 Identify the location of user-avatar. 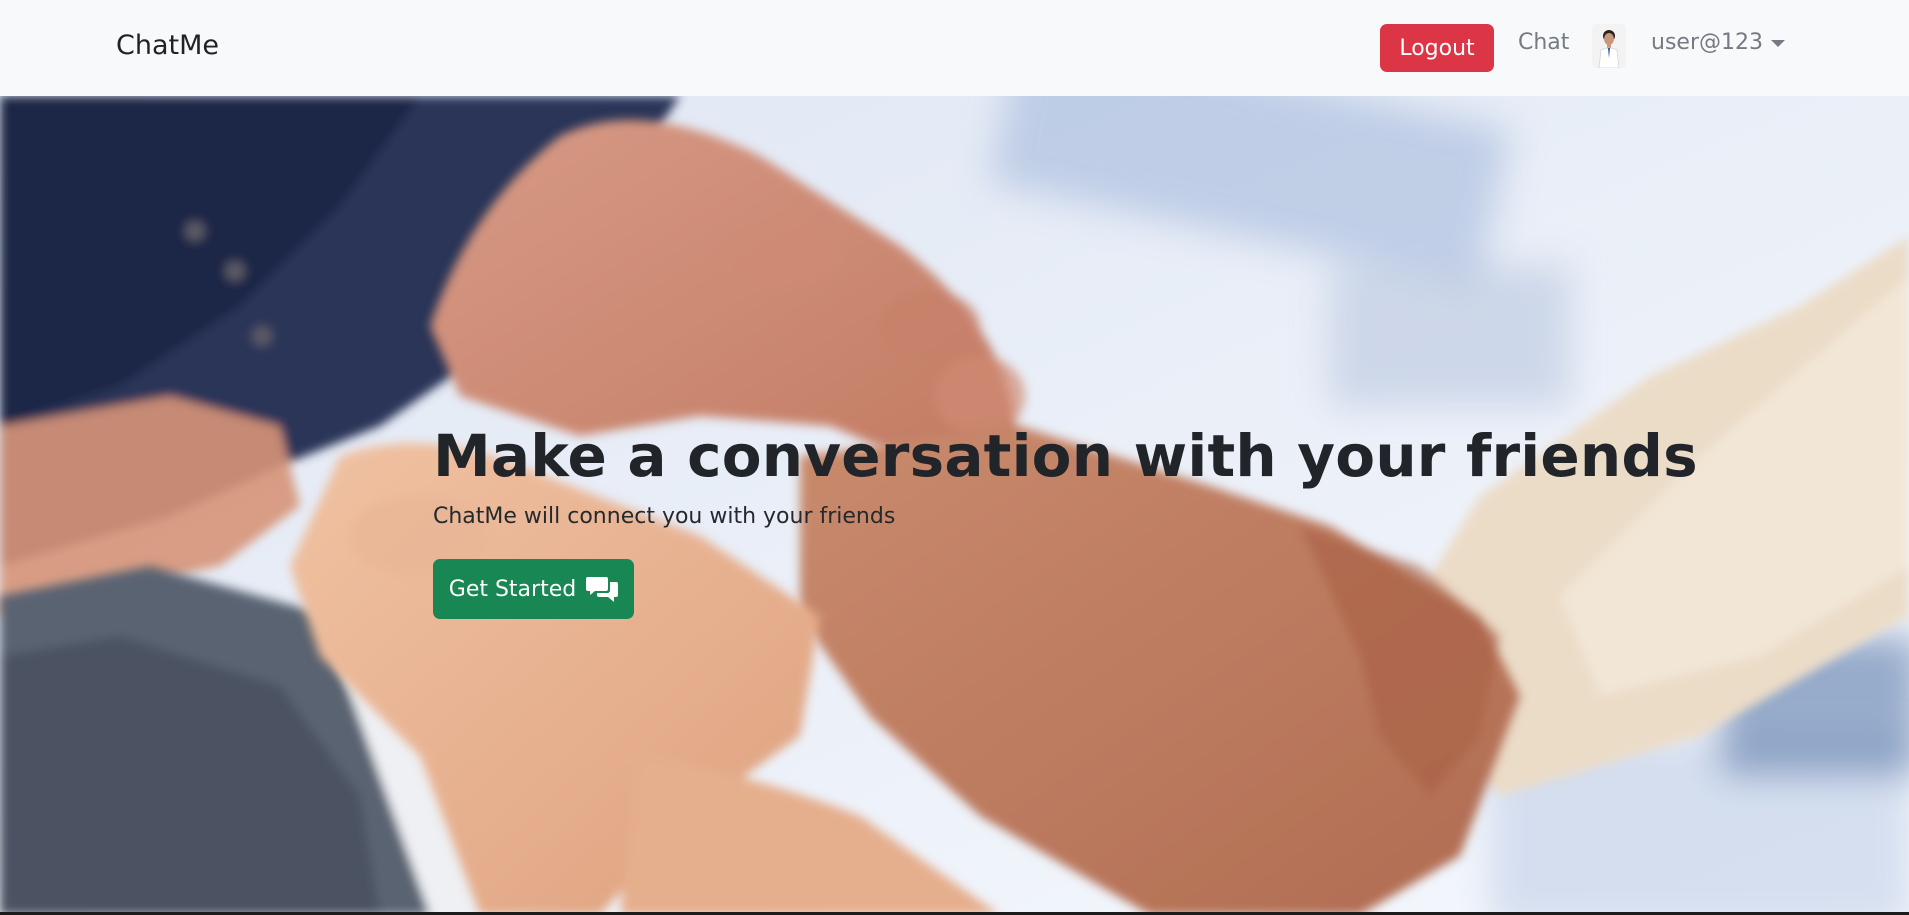
(1609, 46).